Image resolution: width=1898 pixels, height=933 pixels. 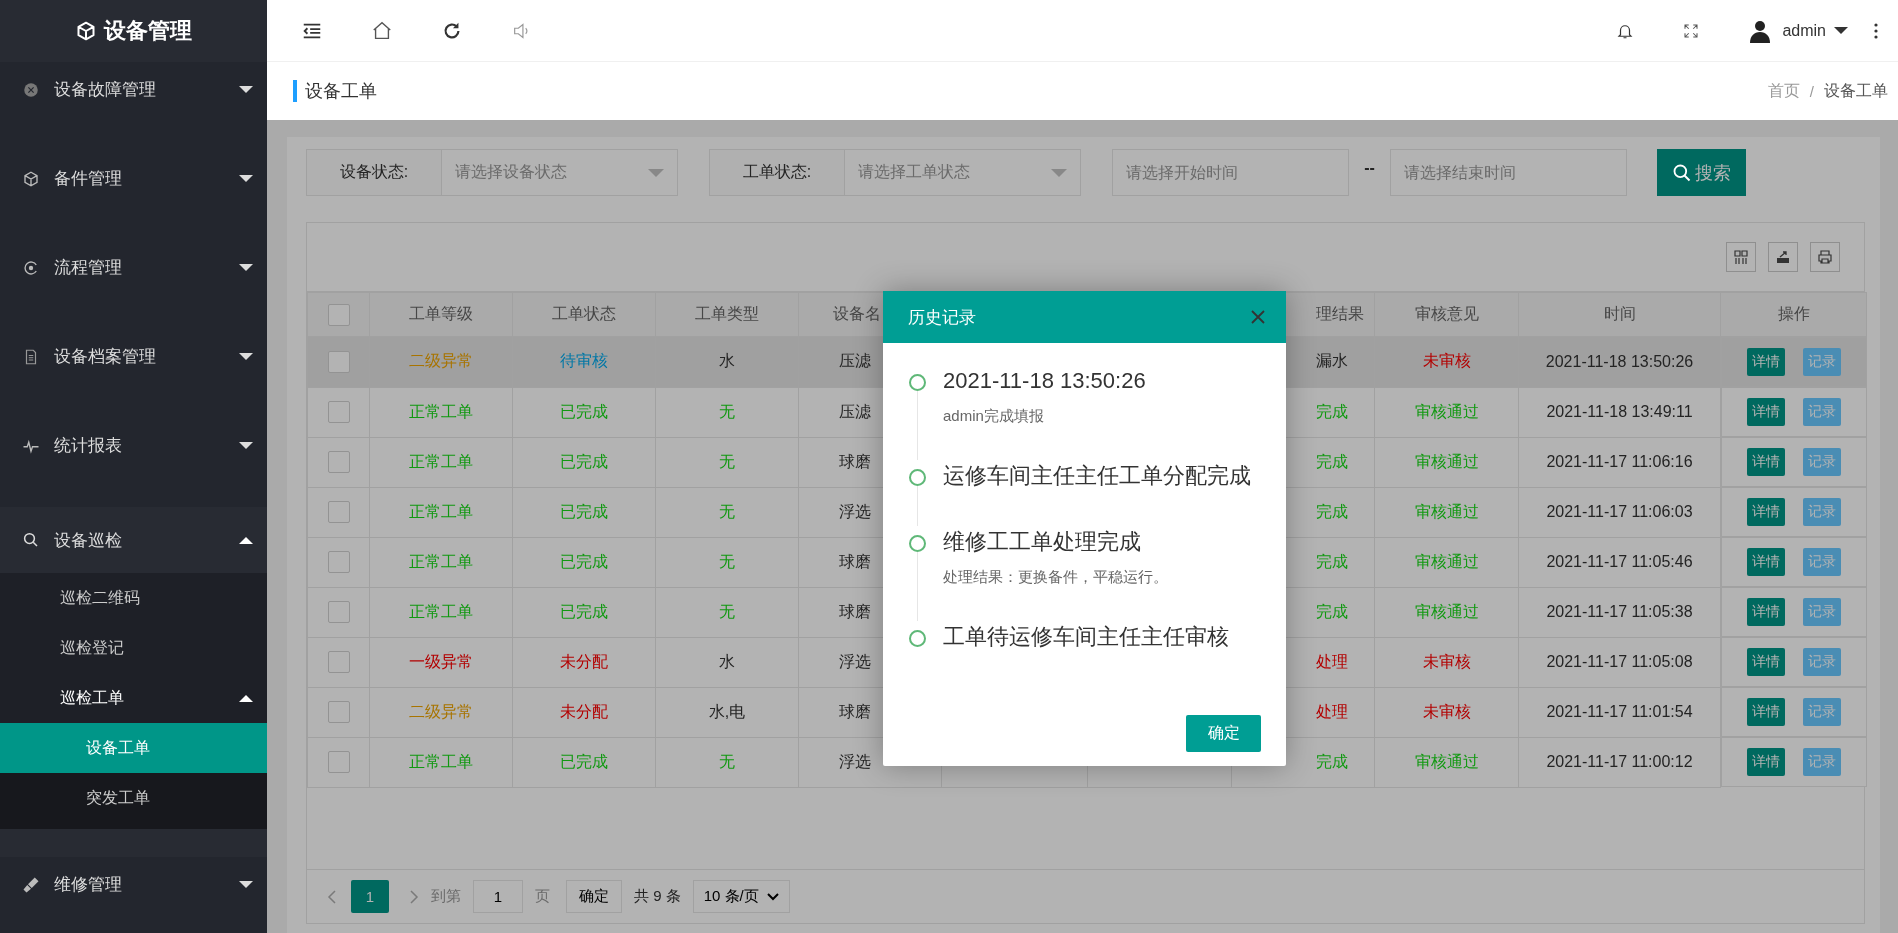 I want to click on column-header: 操作, so click(x=1793, y=313).